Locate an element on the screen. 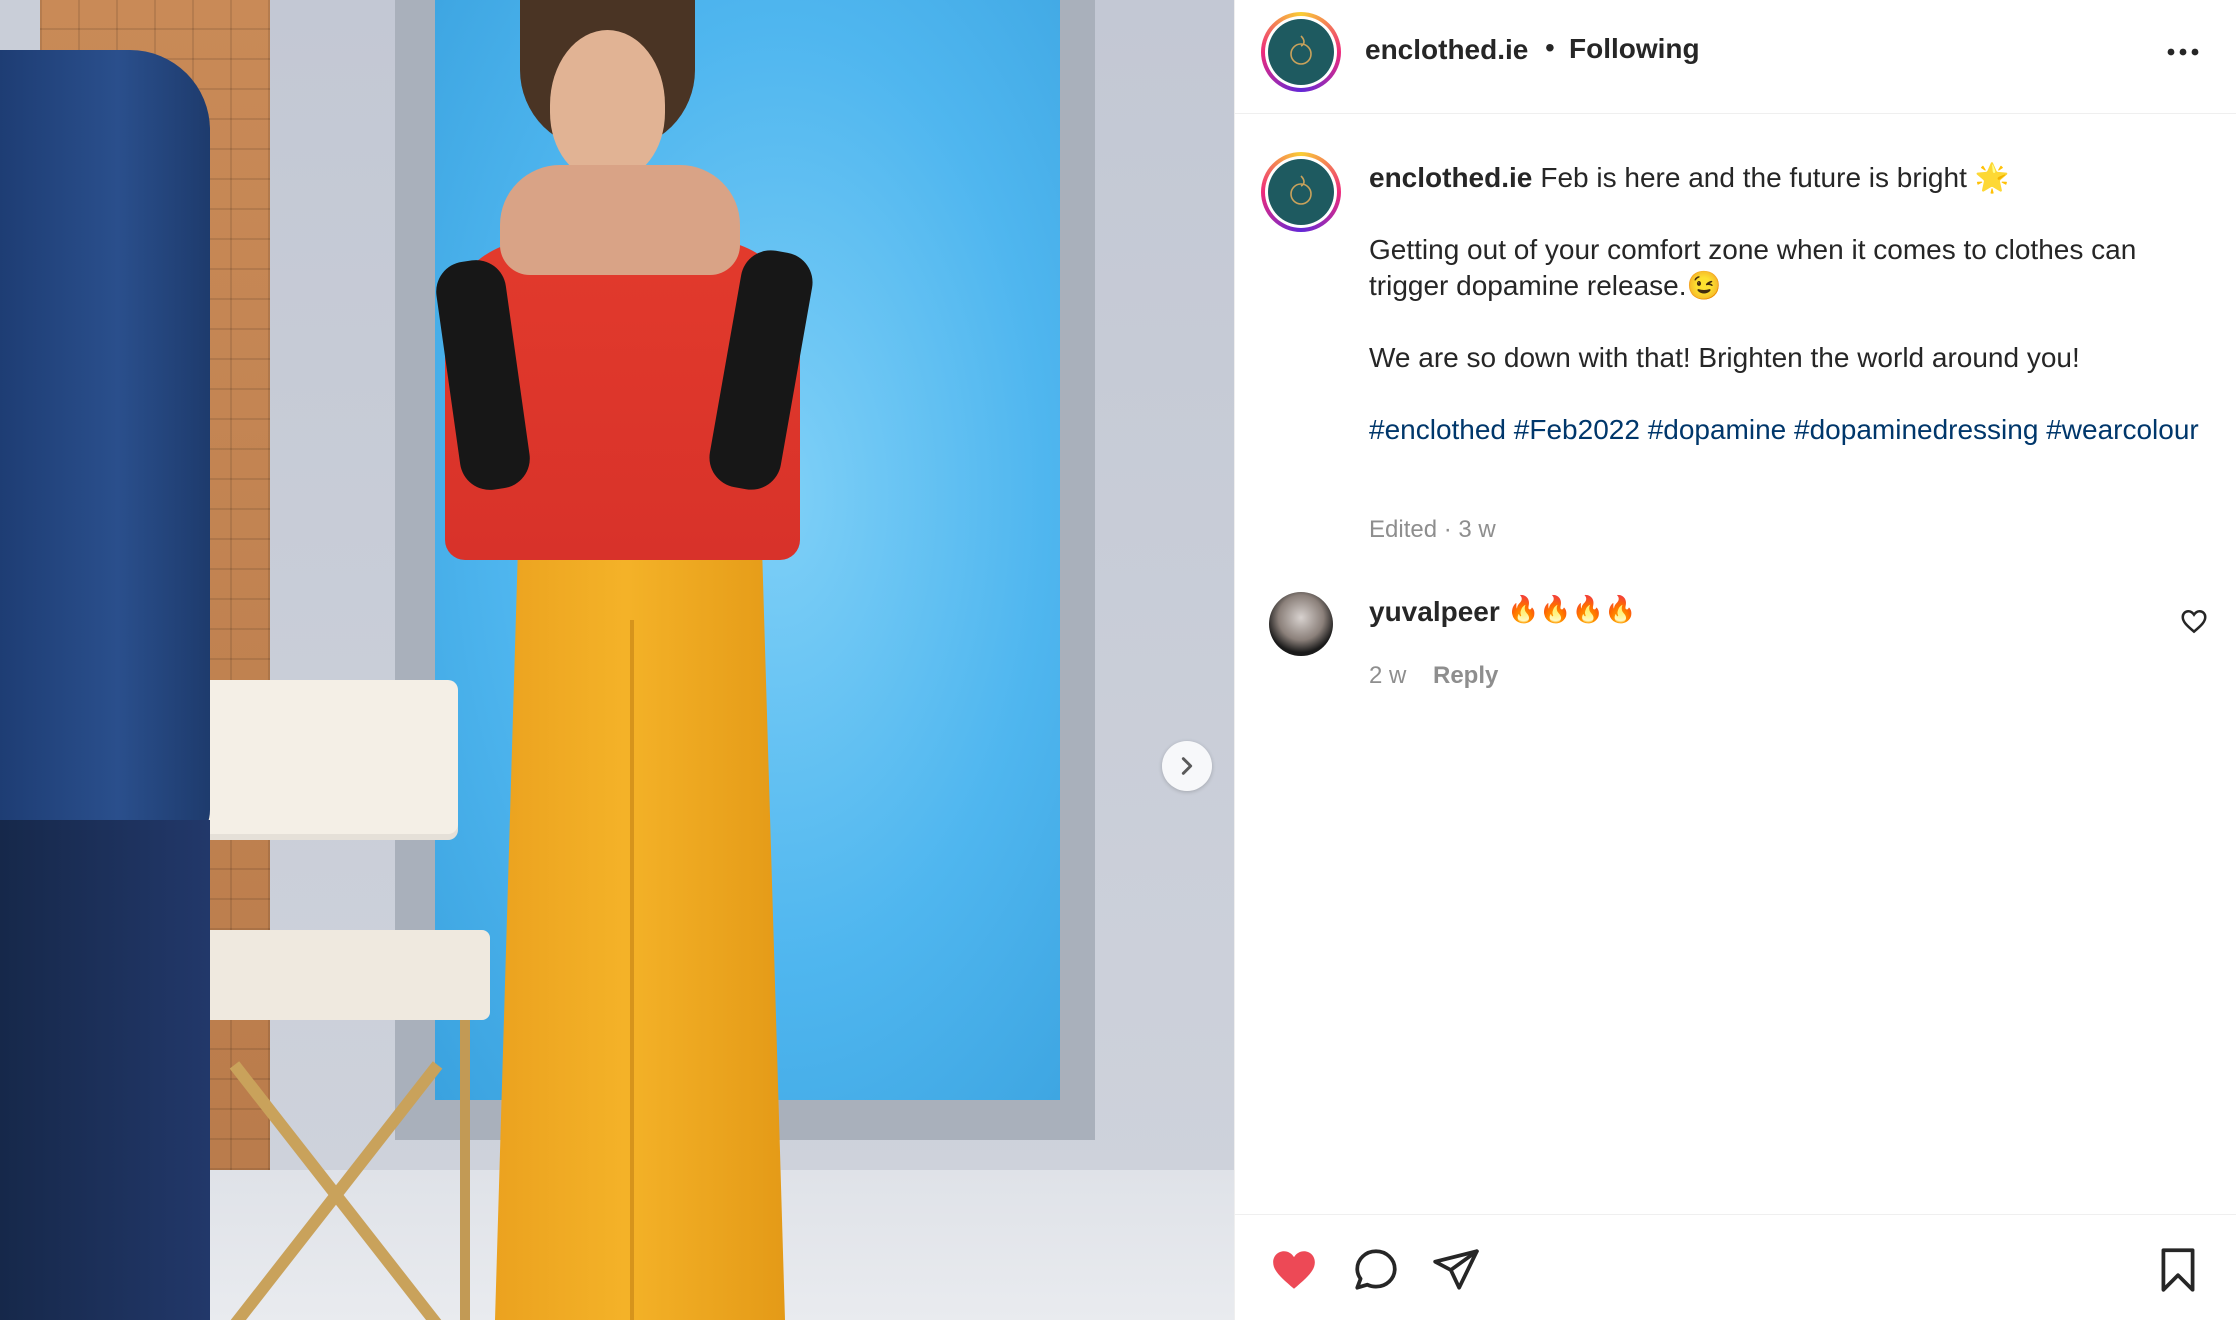 This screenshot has width=2236, height=1320. author-username: enclothed.ie is located at coordinates (1446, 50).